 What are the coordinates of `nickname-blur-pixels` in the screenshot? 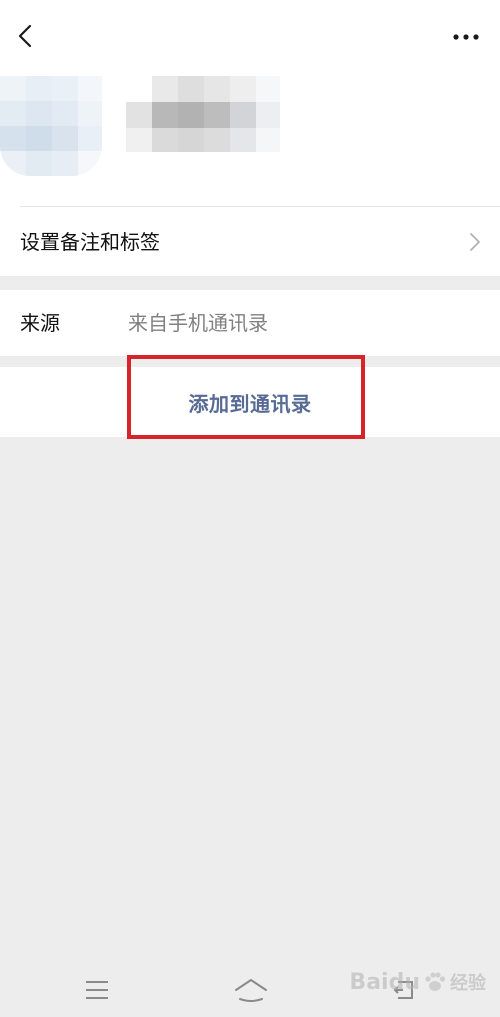 It's located at (203, 114).